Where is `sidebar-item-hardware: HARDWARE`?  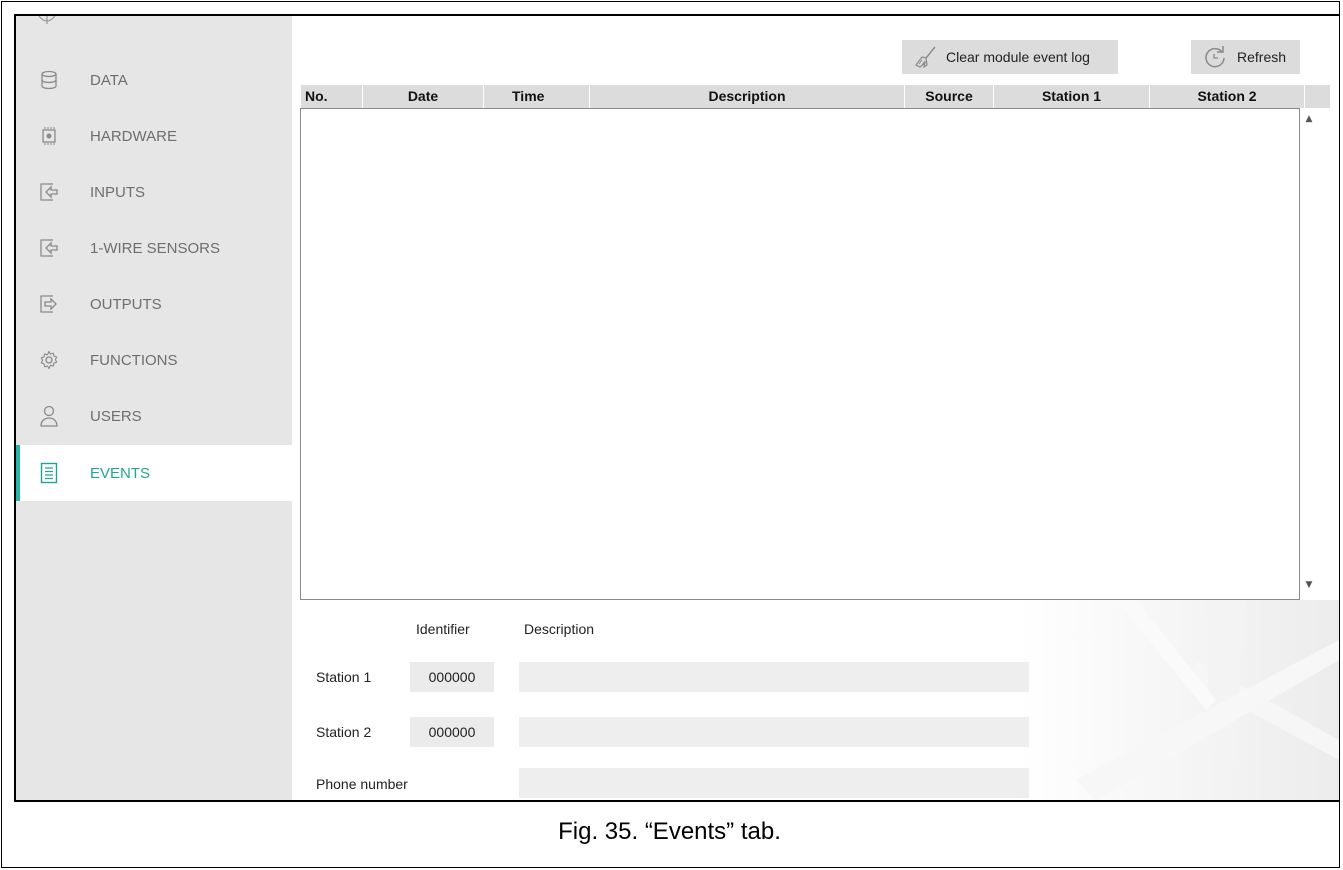 sidebar-item-hardware: HARDWARE is located at coordinates (154, 136).